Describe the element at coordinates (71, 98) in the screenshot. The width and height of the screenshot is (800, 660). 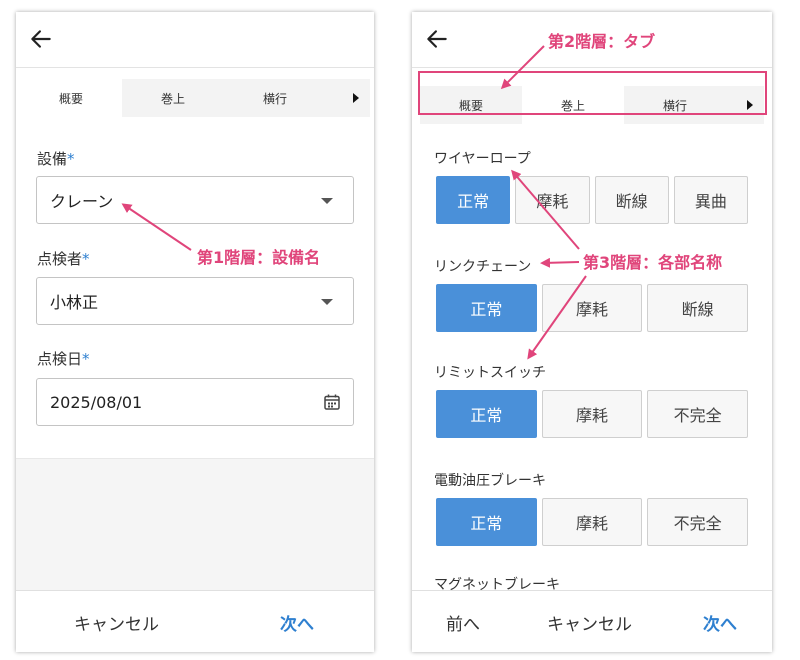
I see `tab-overview: 概要` at that location.